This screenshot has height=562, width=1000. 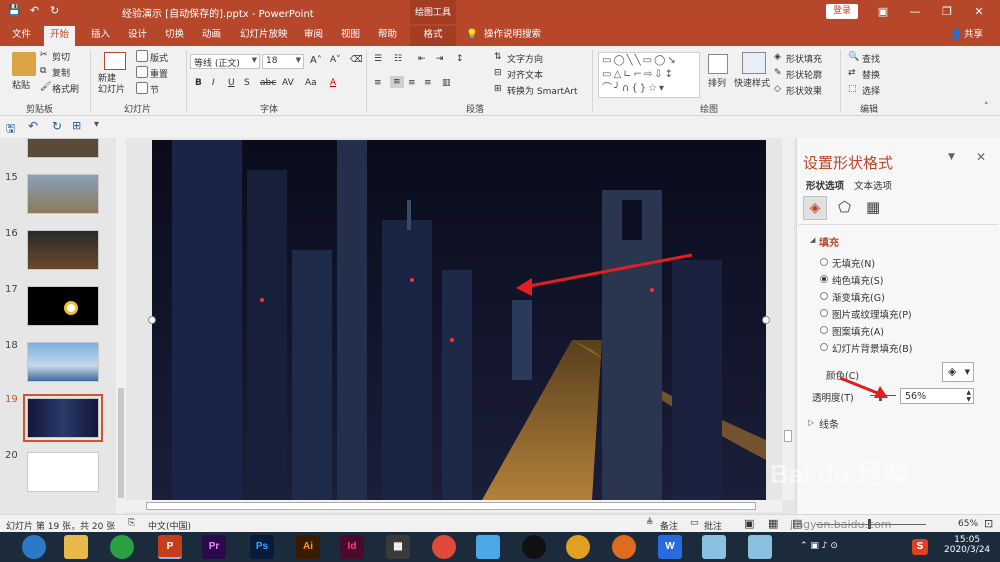 I want to click on customize-qat-icon: ▾, so click(x=96, y=124).